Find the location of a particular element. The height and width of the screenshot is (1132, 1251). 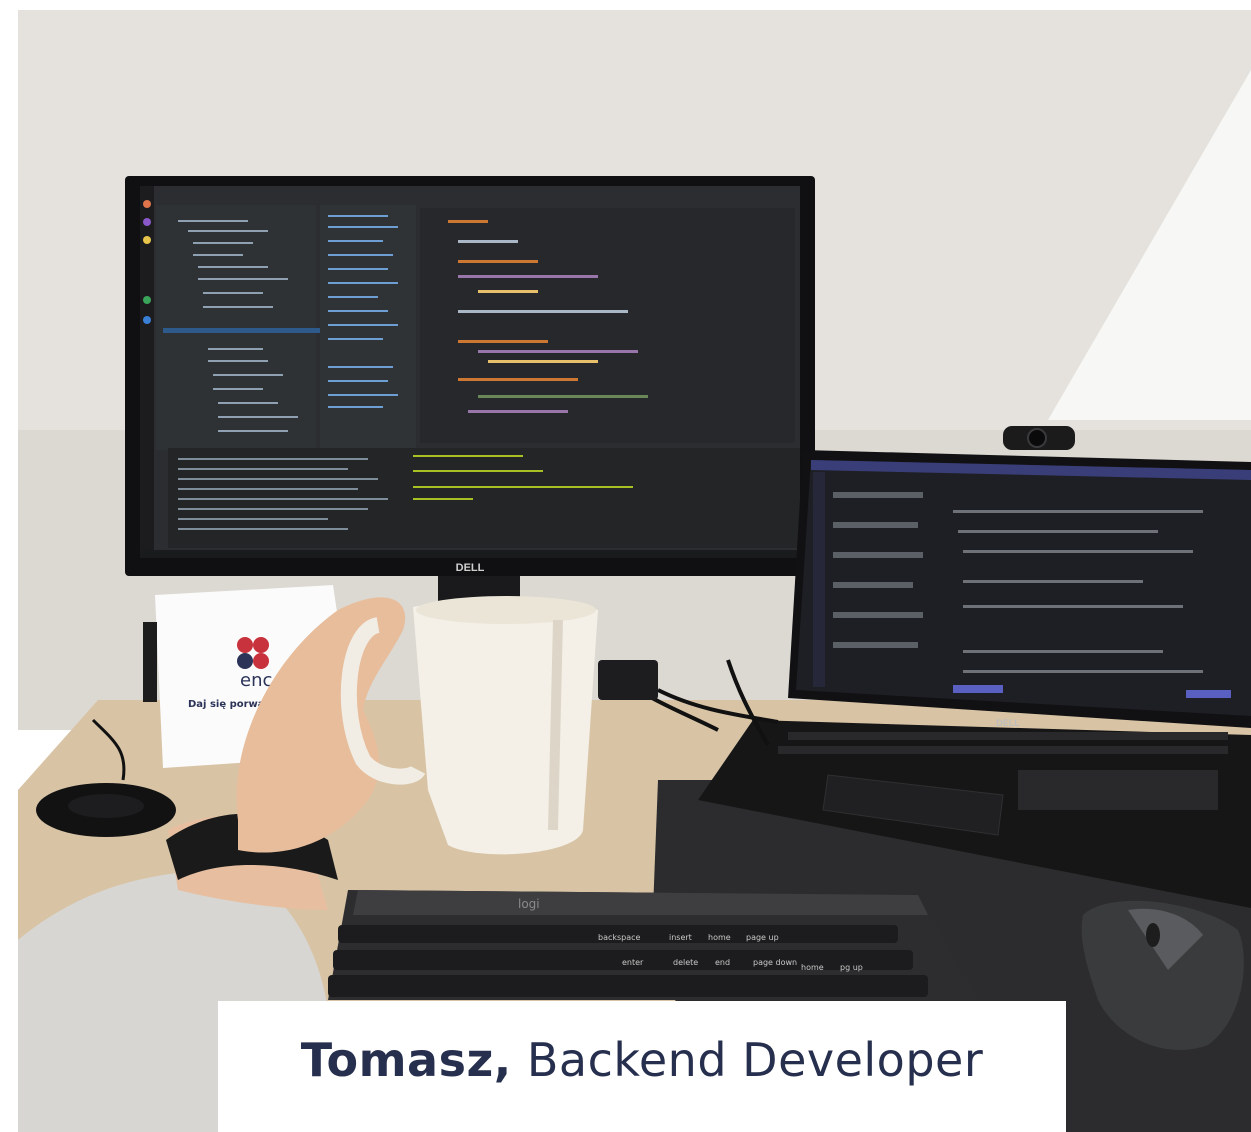

caption-box: Tomasz, Backend Developer is located at coordinates (642, 1066).